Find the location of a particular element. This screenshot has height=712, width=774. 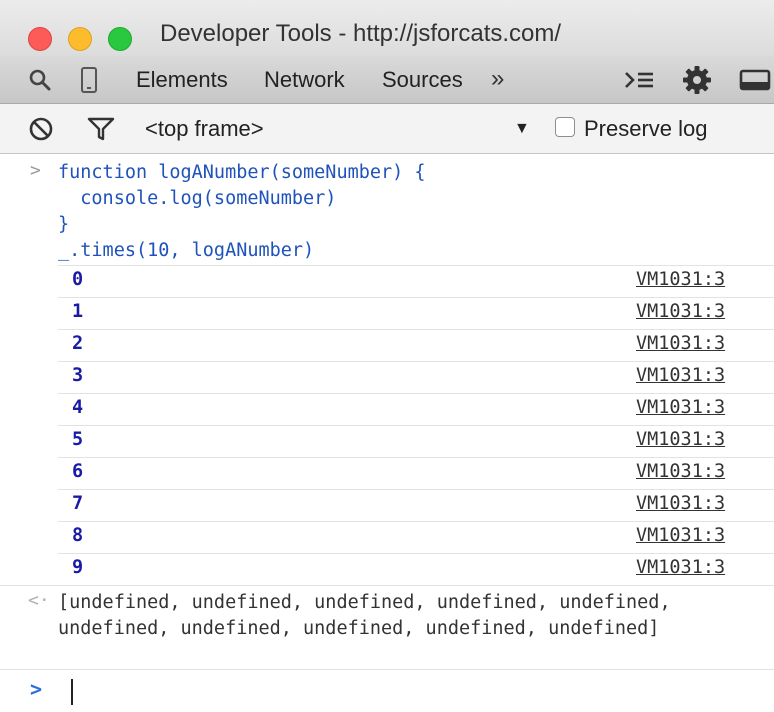

log-value: 2 is located at coordinates (78, 343).